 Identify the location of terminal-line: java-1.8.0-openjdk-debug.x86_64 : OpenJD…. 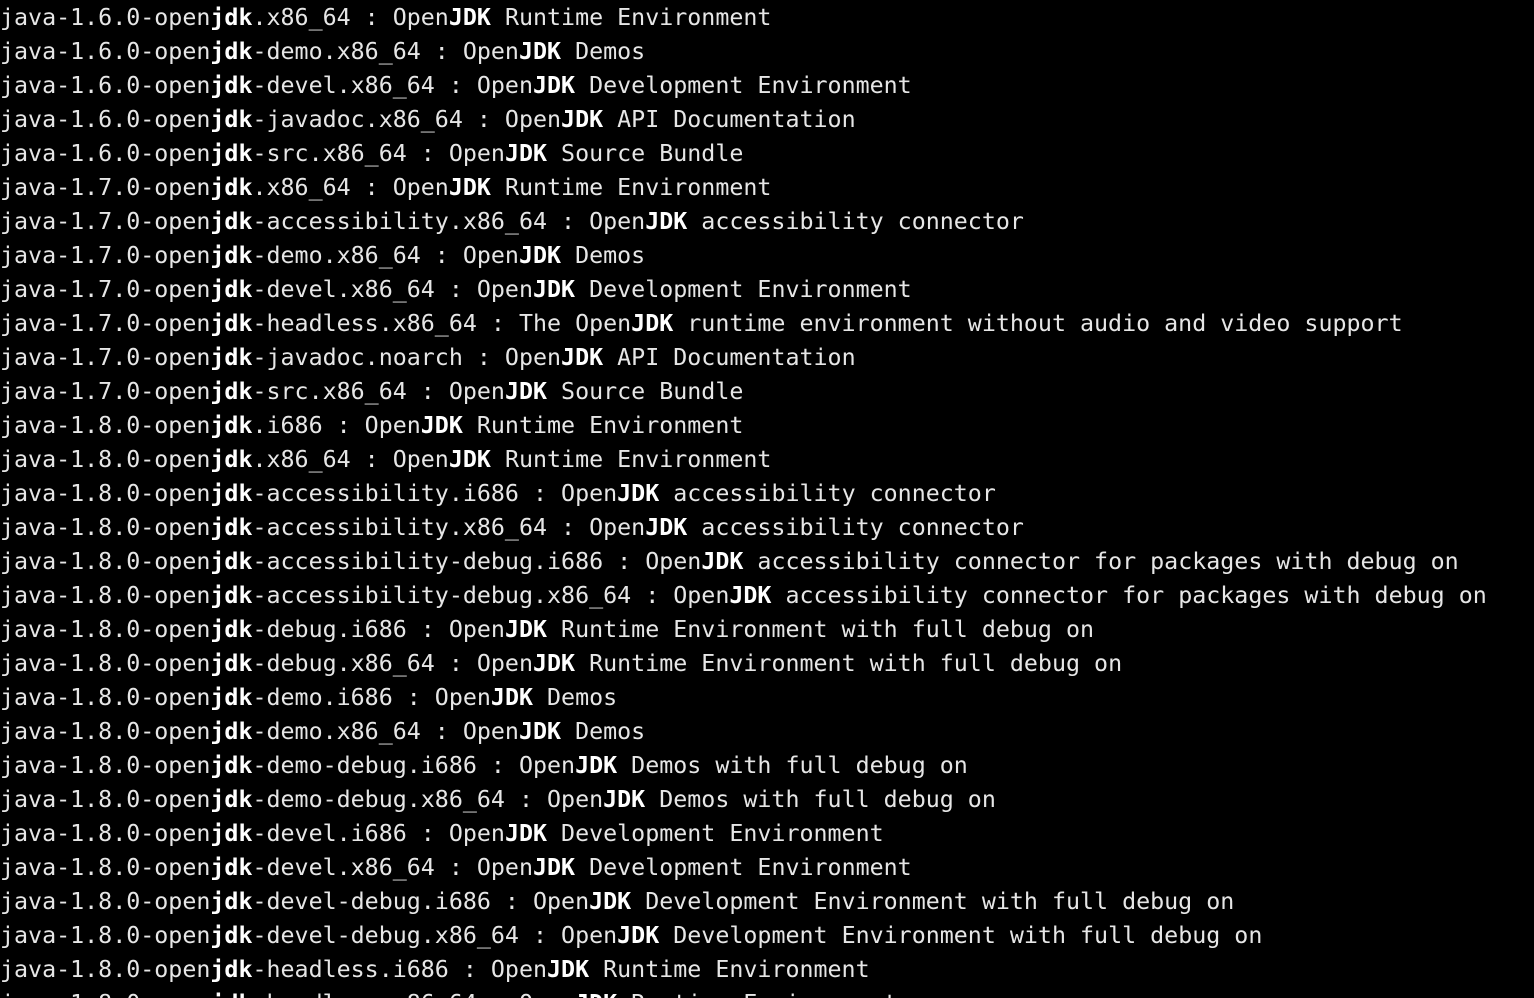
(767, 664).